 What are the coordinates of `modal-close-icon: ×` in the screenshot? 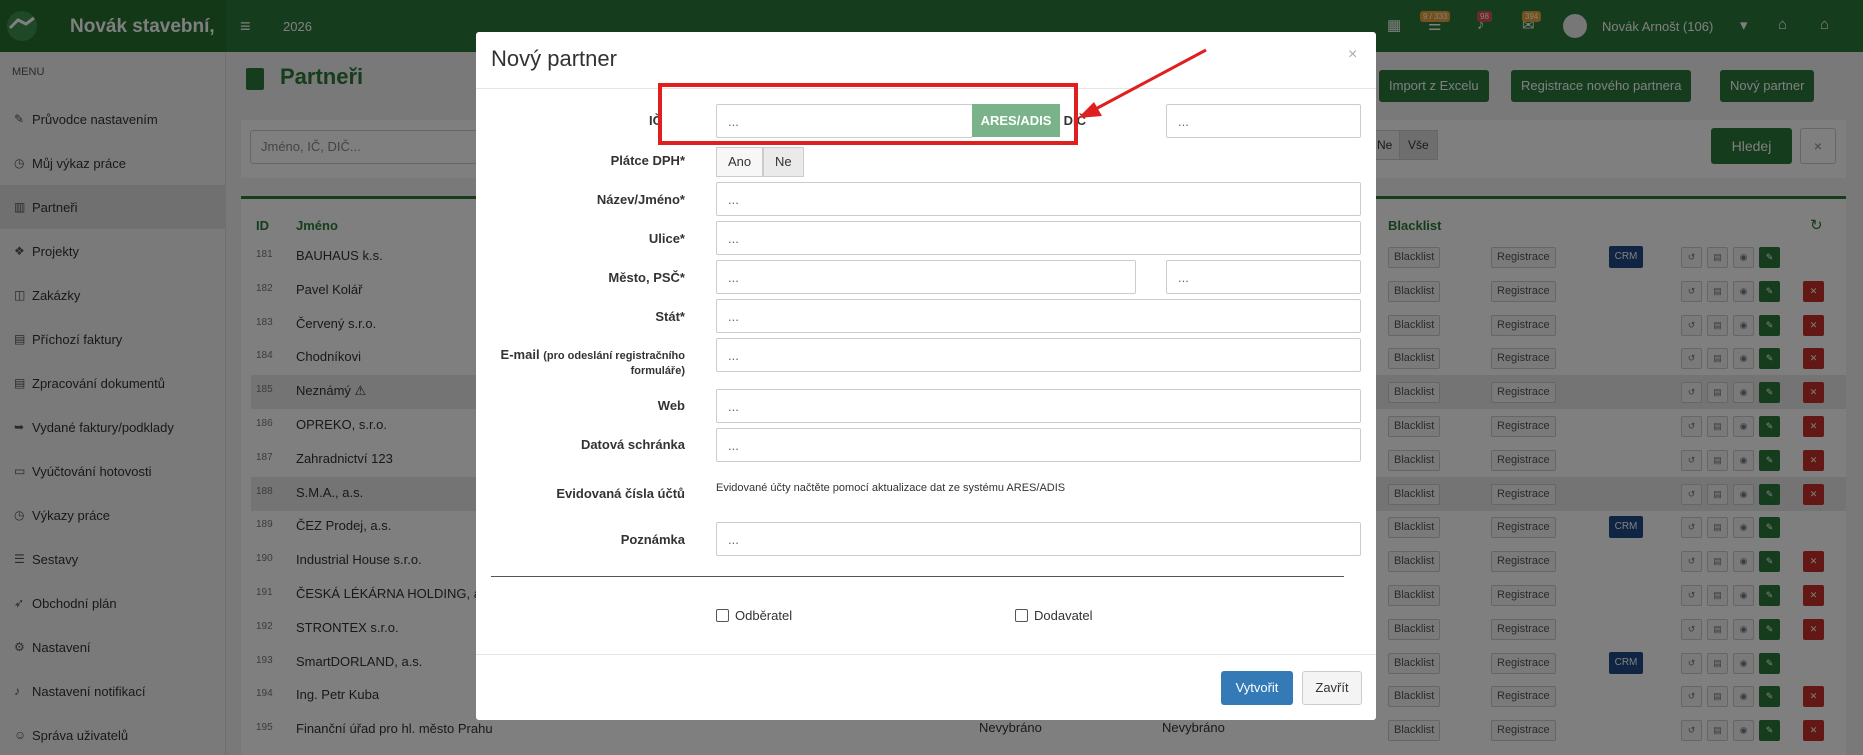 It's located at (1352, 55).